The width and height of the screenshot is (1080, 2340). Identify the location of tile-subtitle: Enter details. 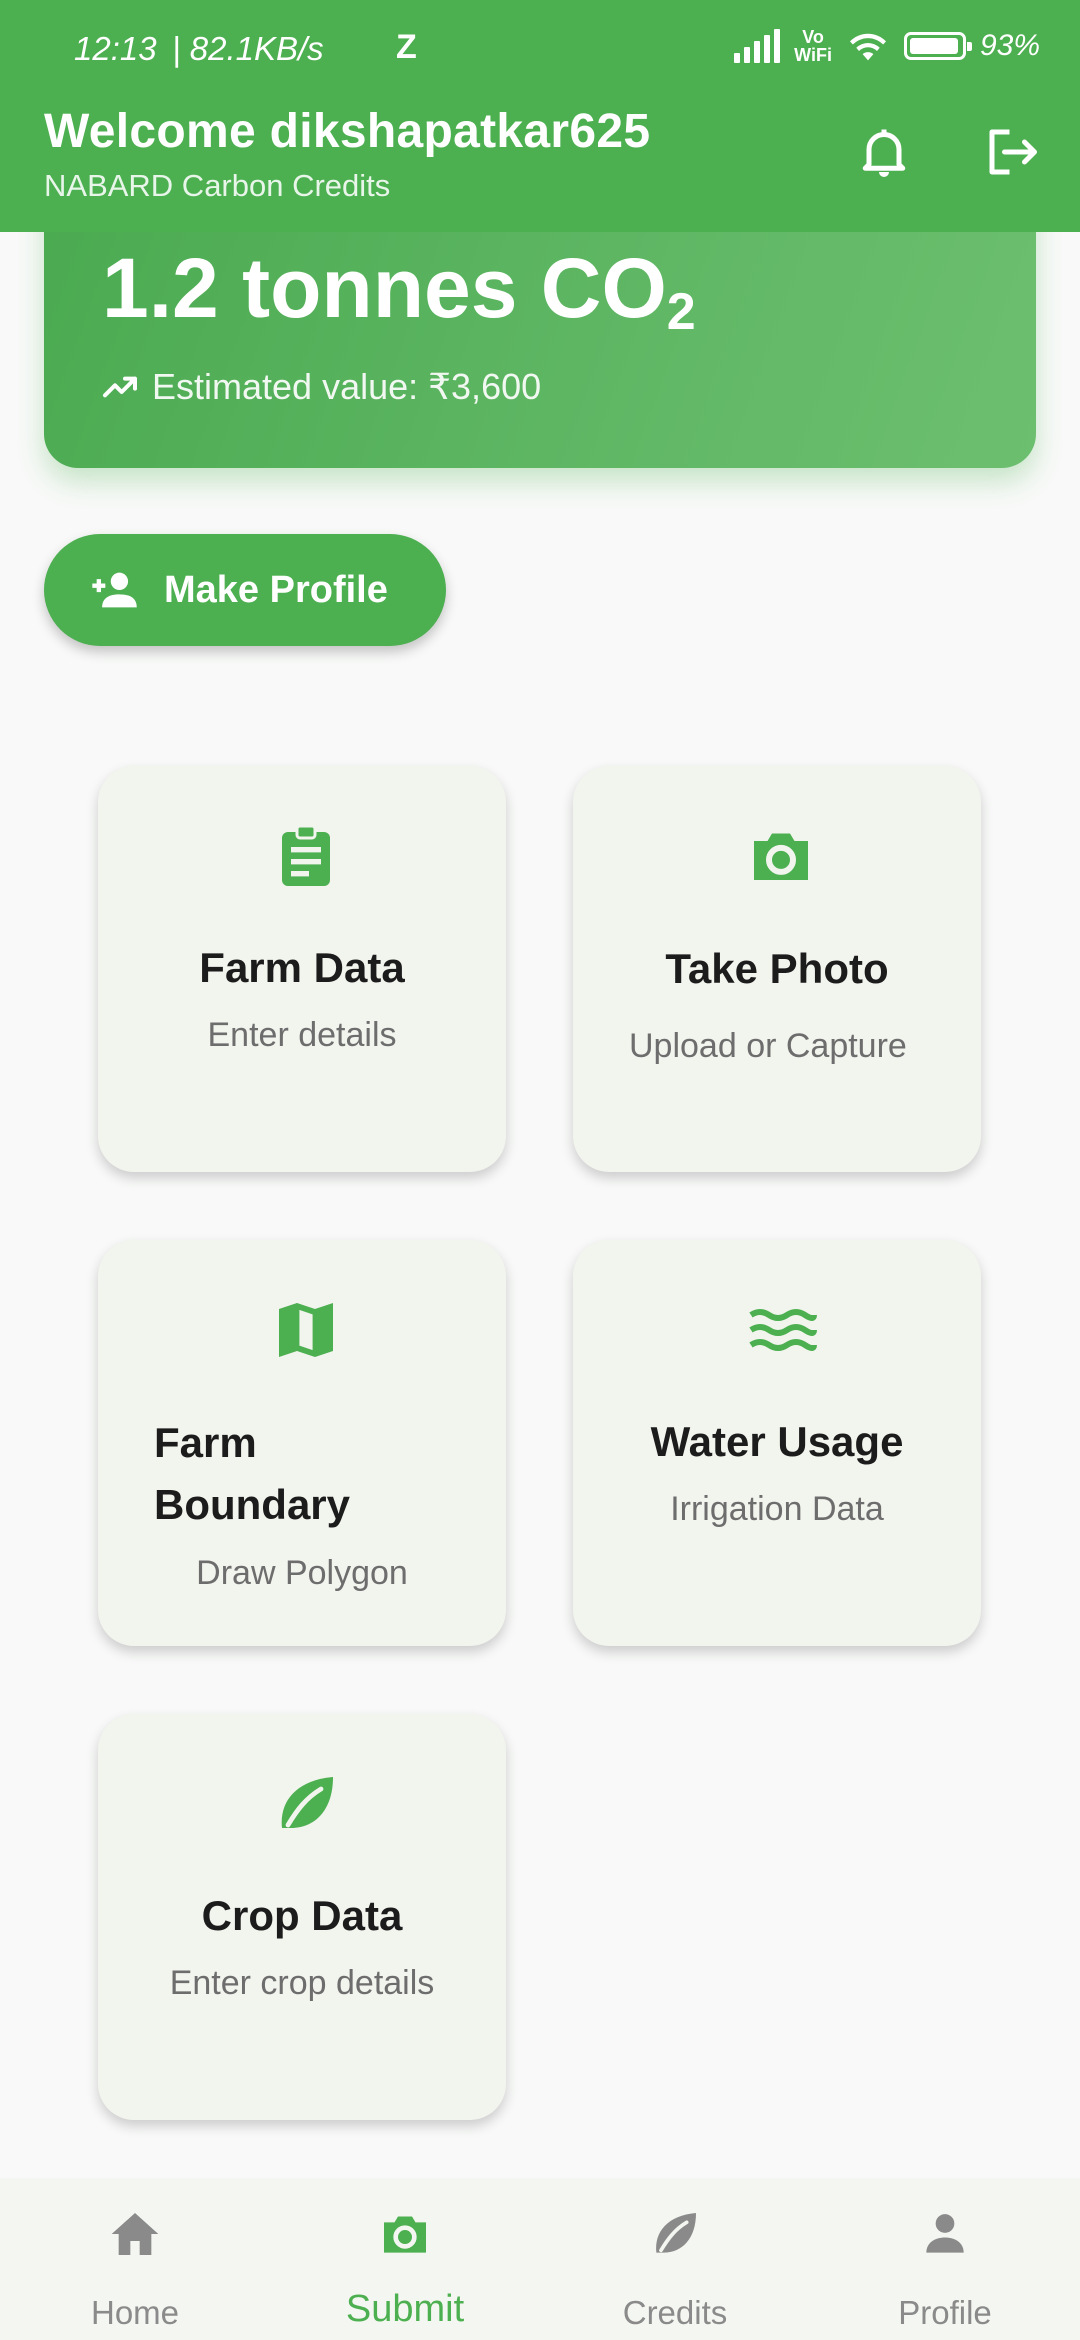
(302, 1035).